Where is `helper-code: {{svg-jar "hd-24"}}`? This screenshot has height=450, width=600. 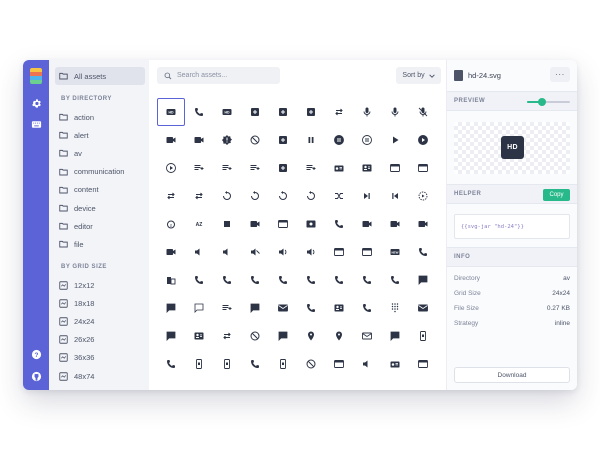 helper-code: {{svg-jar "hd-24"}} is located at coordinates (512, 226).